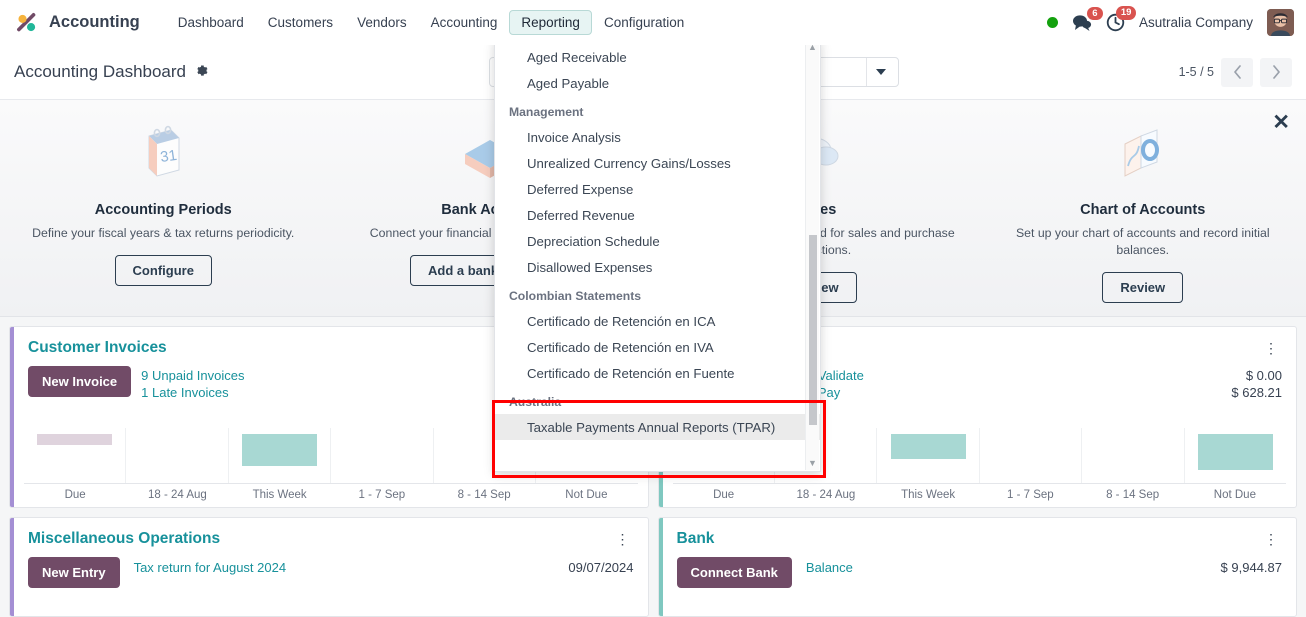 The width and height of the screenshot is (1306, 617). I want to click on chevron-left-icon, so click(1237, 72).